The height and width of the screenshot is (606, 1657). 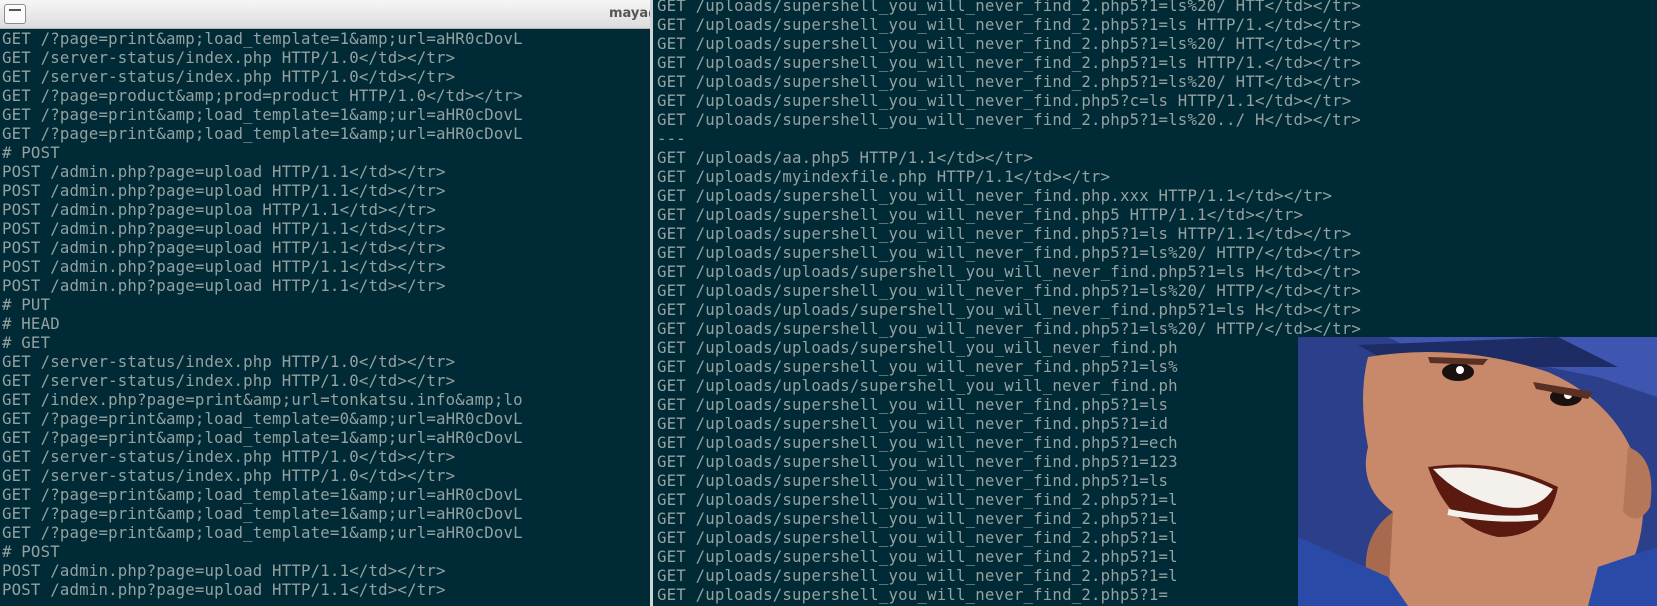 What do you see at coordinates (671, 138) in the screenshot?
I see `log-line: ---` at bounding box center [671, 138].